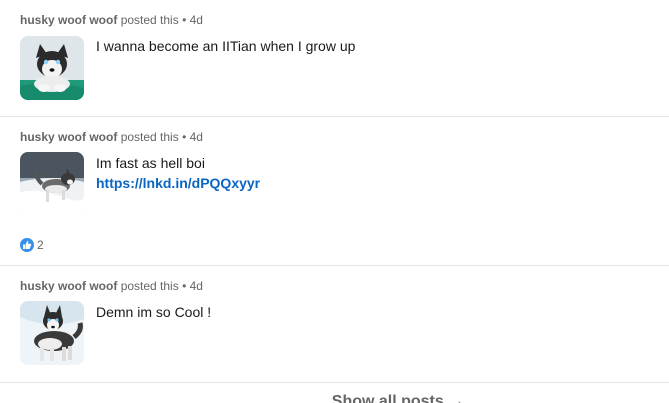 The width and height of the screenshot is (669, 403). I want to click on show-all-posts-button: Show all posts →, so click(334, 398).